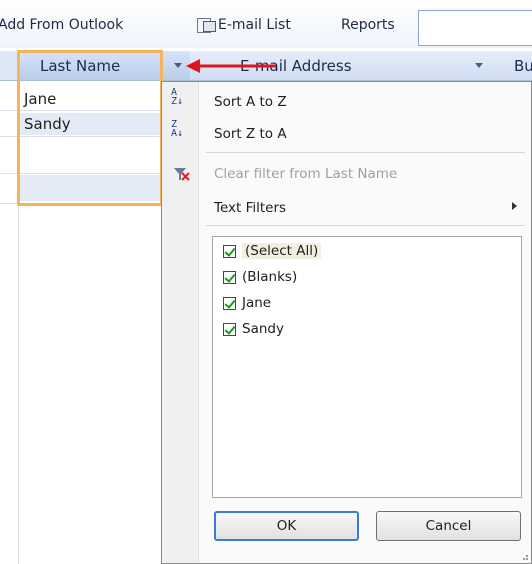 The width and height of the screenshot is (532, 564). I want to click on filter-value-blanks: (Blanks), so click(260, 277).